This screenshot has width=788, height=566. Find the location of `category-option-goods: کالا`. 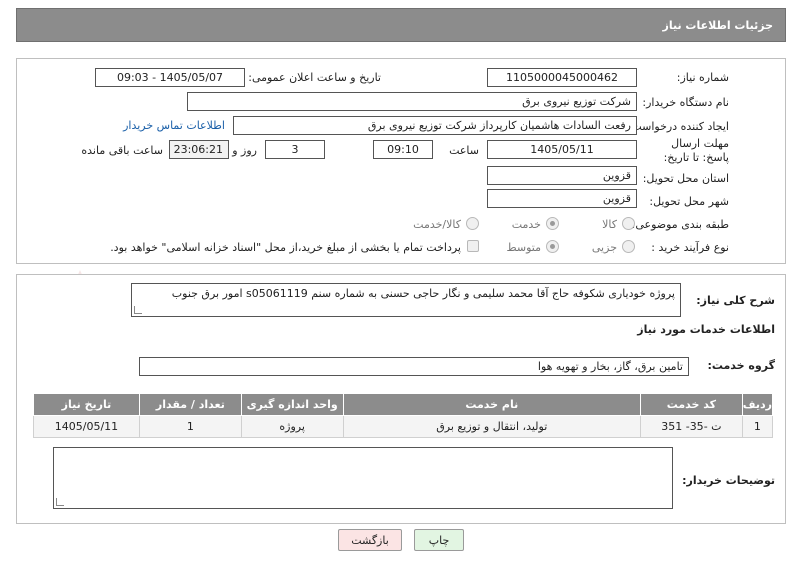

category-option-goods: کالا is located at coordinates (609, 224).